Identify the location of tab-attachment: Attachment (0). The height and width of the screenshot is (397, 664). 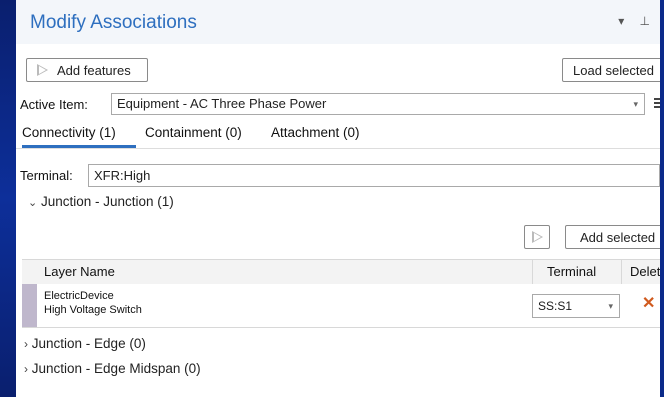
(315, 132).